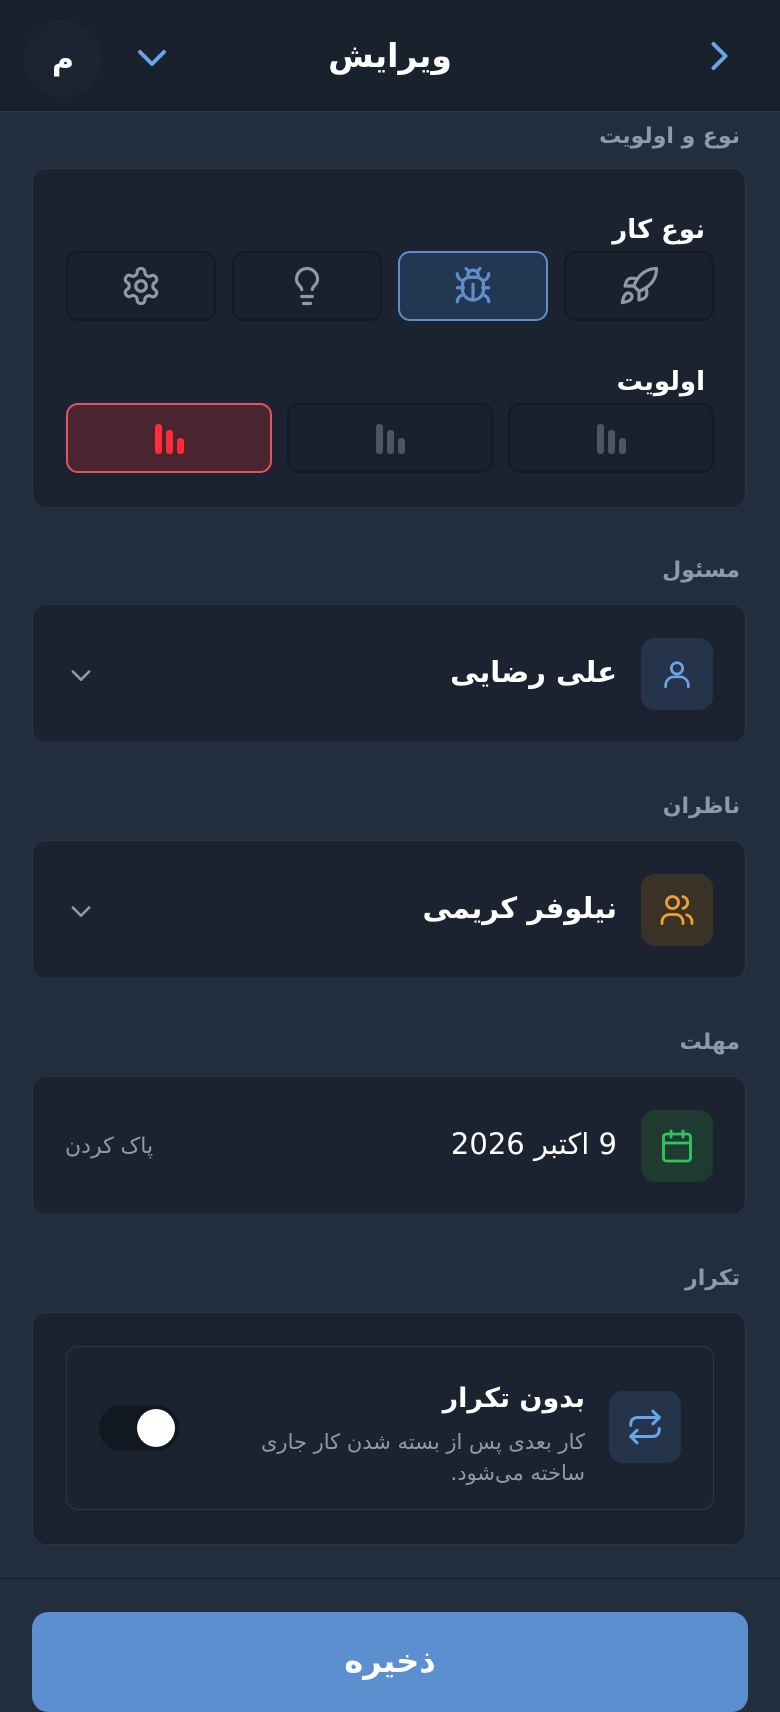 This screenshot has height=1712, width=780. I want to click on page-title: ویرایش, so click(390, 55).